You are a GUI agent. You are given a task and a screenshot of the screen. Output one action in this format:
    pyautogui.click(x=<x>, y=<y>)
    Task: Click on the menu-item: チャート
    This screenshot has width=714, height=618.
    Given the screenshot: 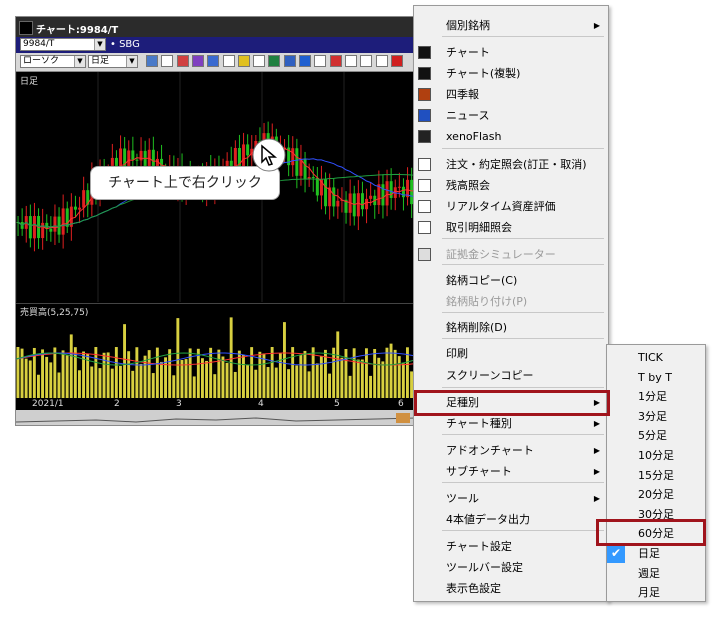 What is the action you would take?
    pyautogui.click(x=511, y=52)
    